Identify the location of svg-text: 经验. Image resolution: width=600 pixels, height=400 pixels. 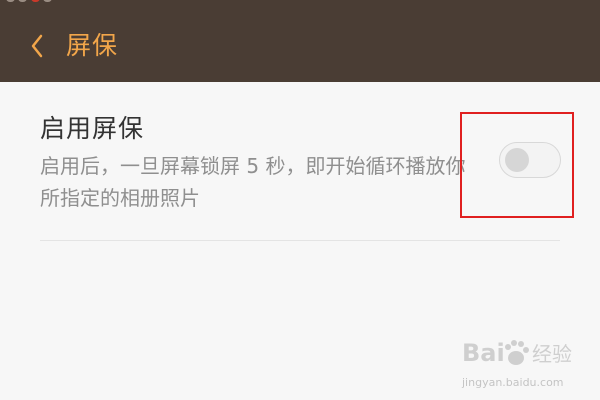
(552, 354).